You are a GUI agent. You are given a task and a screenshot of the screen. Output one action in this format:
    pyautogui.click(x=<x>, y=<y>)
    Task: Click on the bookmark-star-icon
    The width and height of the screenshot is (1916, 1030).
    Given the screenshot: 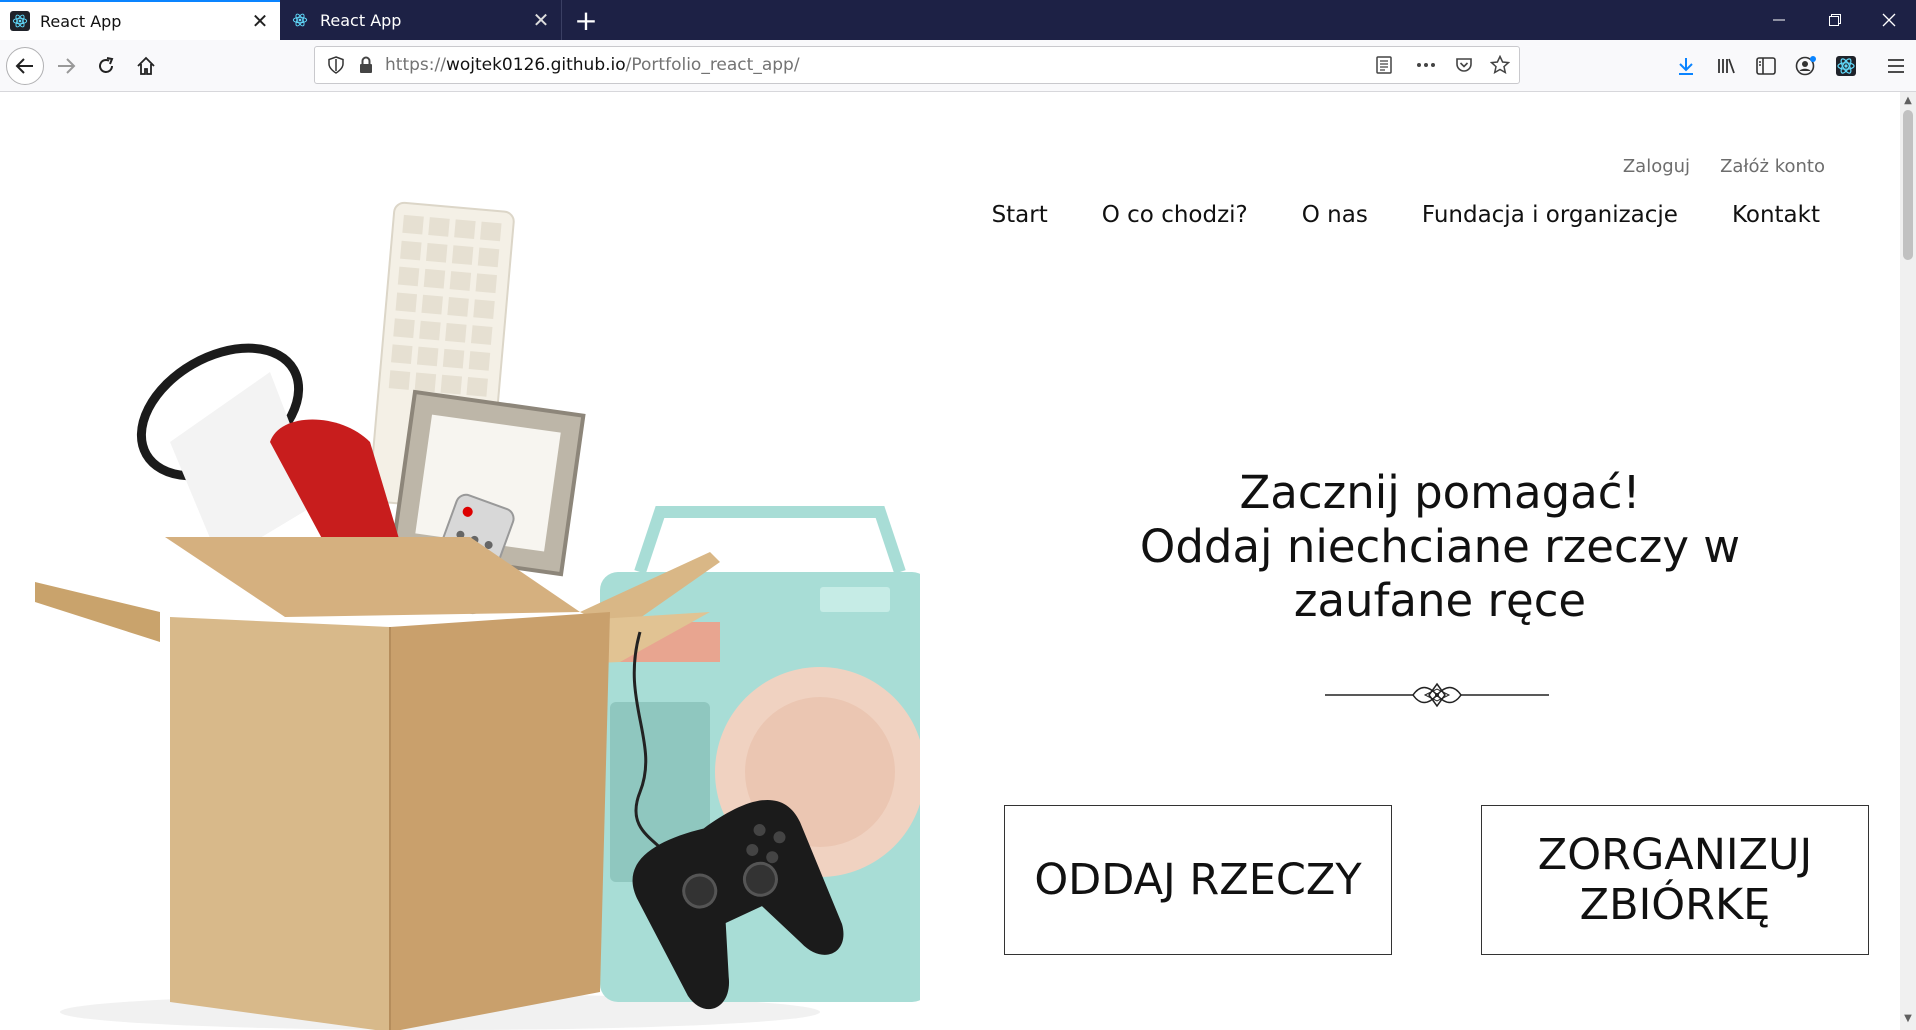 What is the action you would take?
    pyautogui.click(x=1500, y=65)
    